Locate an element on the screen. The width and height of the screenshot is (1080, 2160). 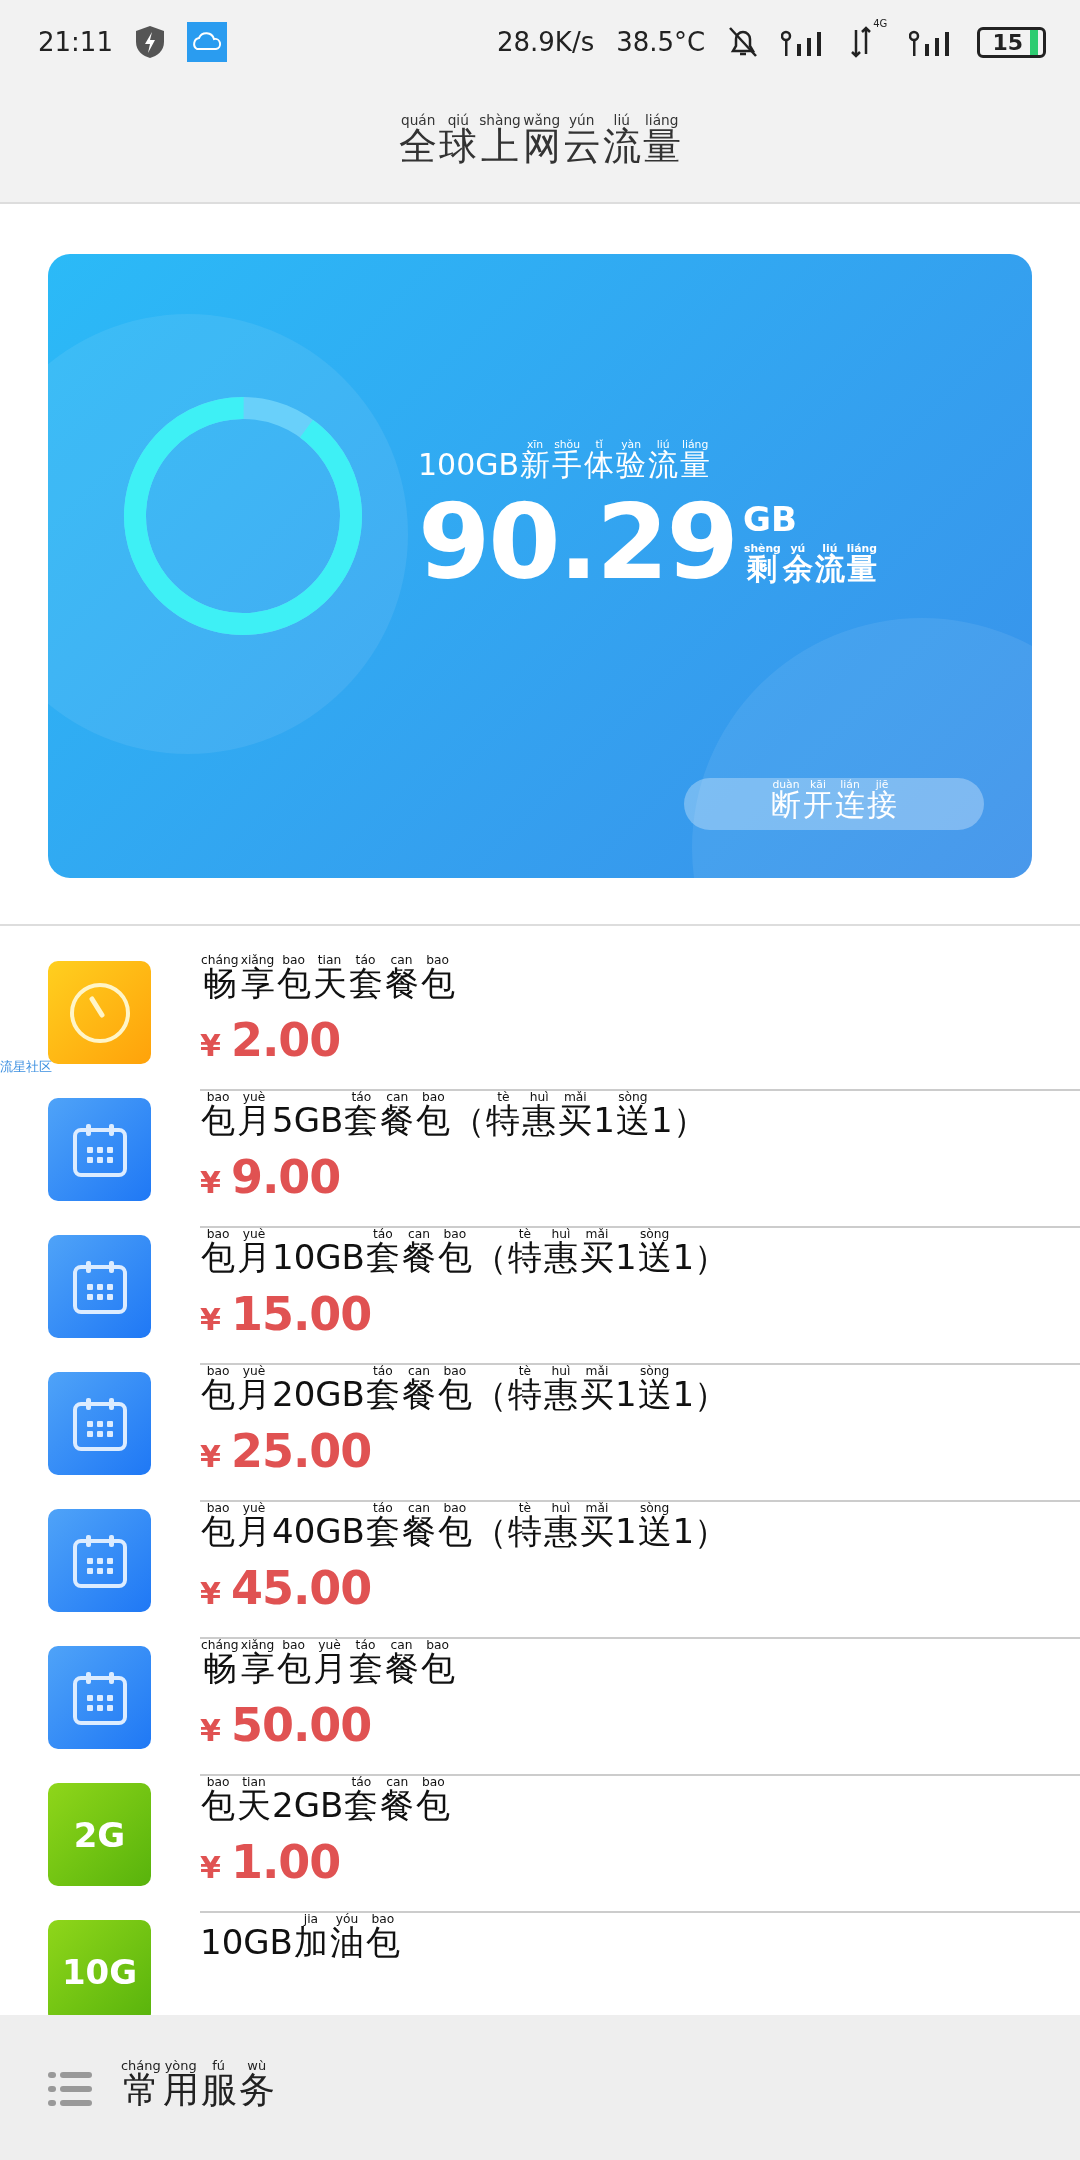
package-price: 25.00 is located at coordinates (301, 1451).